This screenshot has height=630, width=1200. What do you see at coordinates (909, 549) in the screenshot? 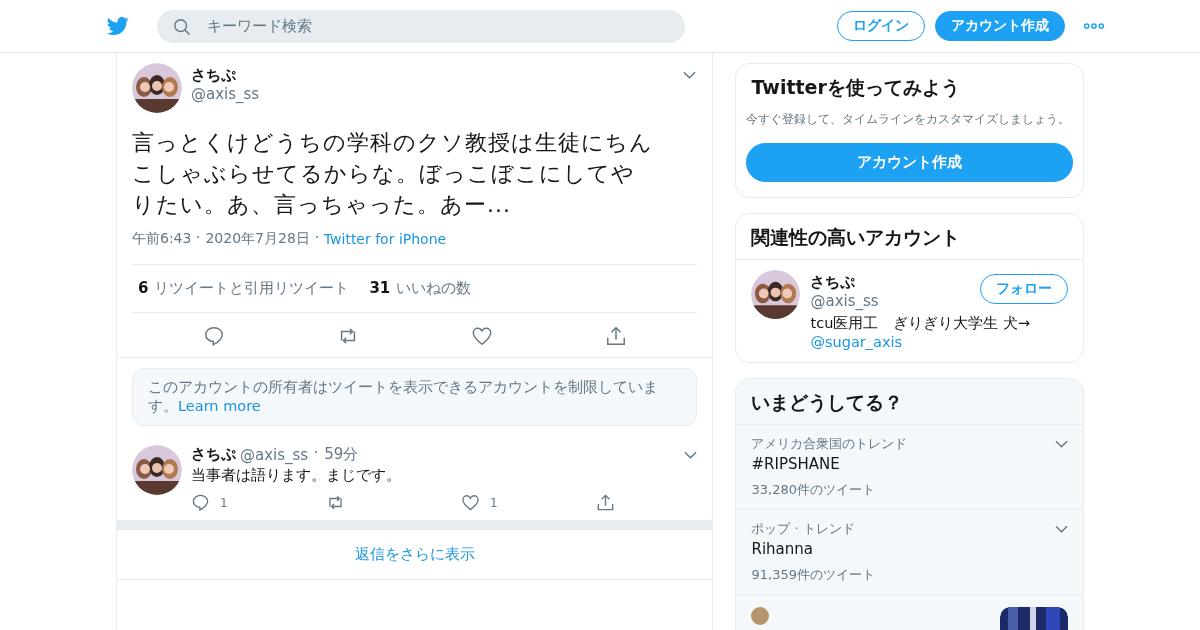
I see `trend-name: Rihanna` at bounding box center [909, 549].